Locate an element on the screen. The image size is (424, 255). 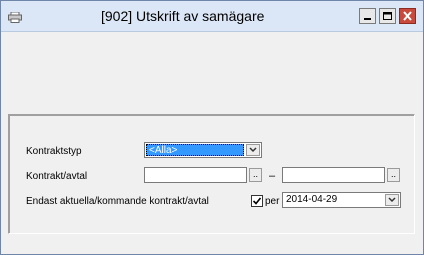
per-date-picker: 2014-04-29 is located at coordinates (341, 200).